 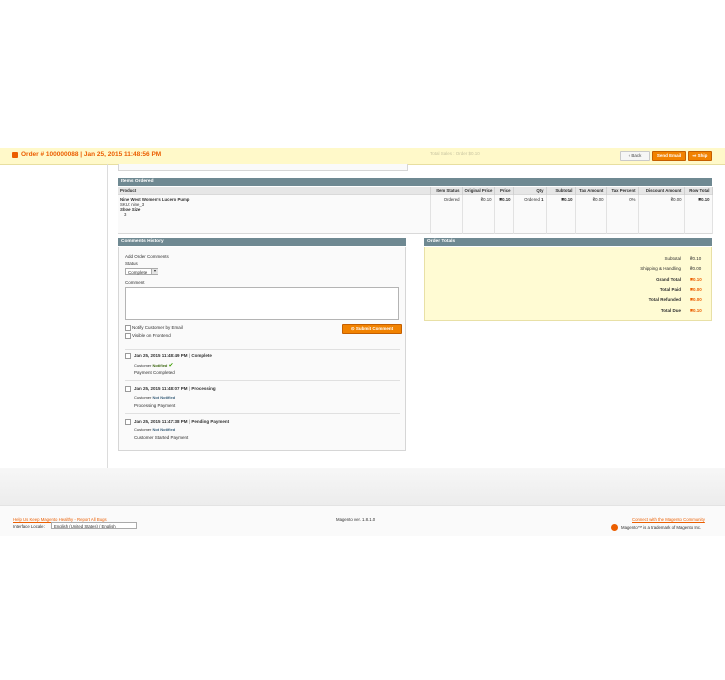 I want to click on history-note-2: Processing Payment, so click(x=155, y=405).